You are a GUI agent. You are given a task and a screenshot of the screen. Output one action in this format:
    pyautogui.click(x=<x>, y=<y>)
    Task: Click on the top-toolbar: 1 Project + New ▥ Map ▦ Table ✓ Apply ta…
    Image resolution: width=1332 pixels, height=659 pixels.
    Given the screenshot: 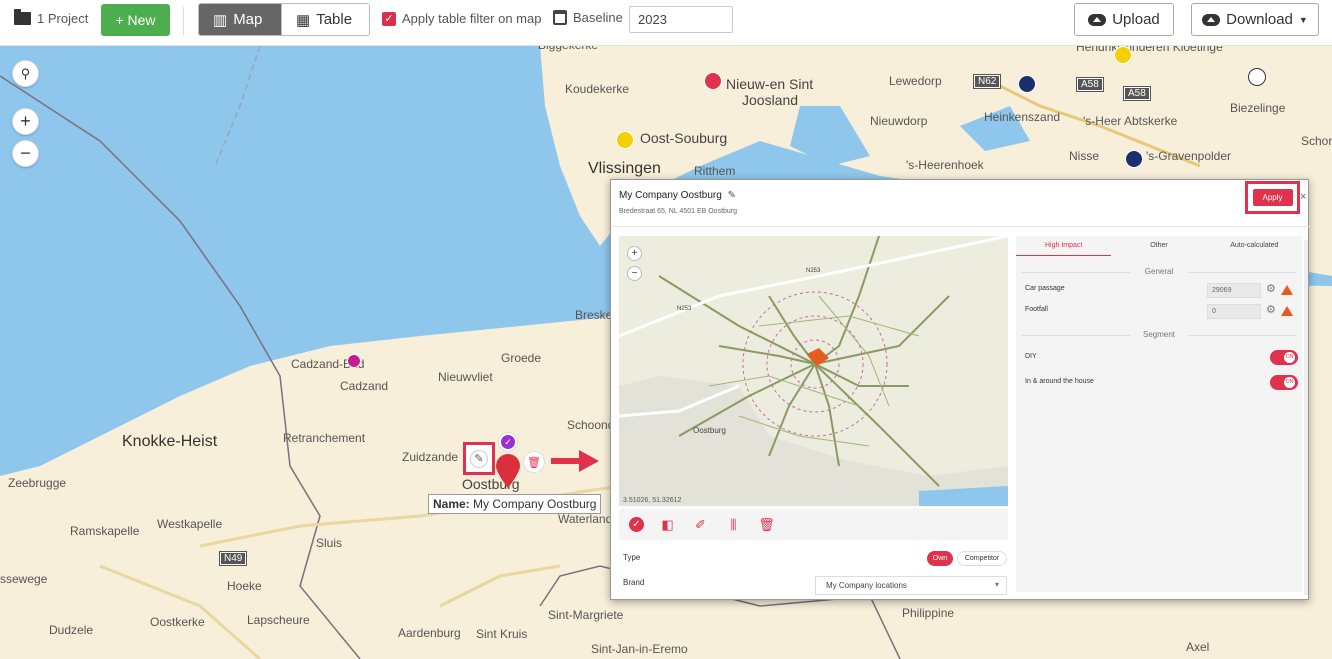 What is the action you would take?
    pyautogui.click(x=666, y=23)
    